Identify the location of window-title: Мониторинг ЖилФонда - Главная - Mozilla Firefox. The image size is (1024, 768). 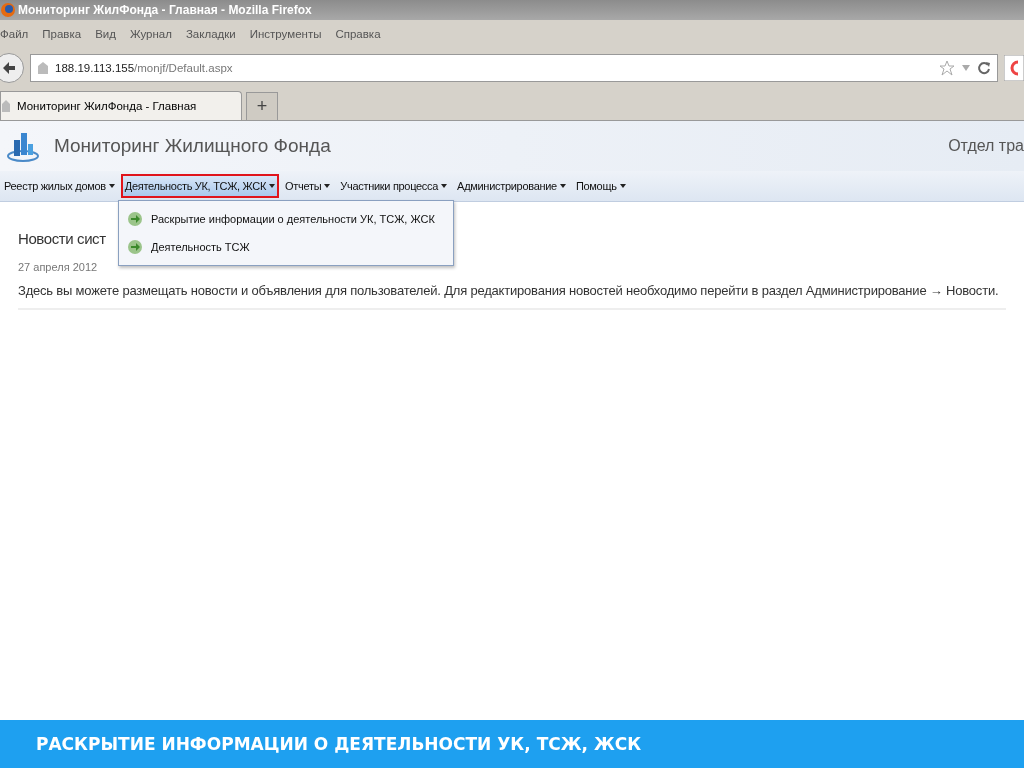
(165, 10).